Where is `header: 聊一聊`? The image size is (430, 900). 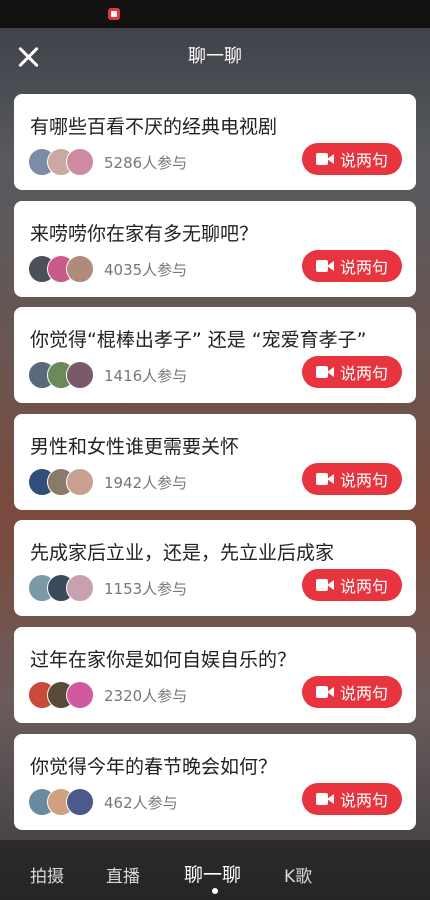
header: 聊一聊 is located at coordinates (215, 56).